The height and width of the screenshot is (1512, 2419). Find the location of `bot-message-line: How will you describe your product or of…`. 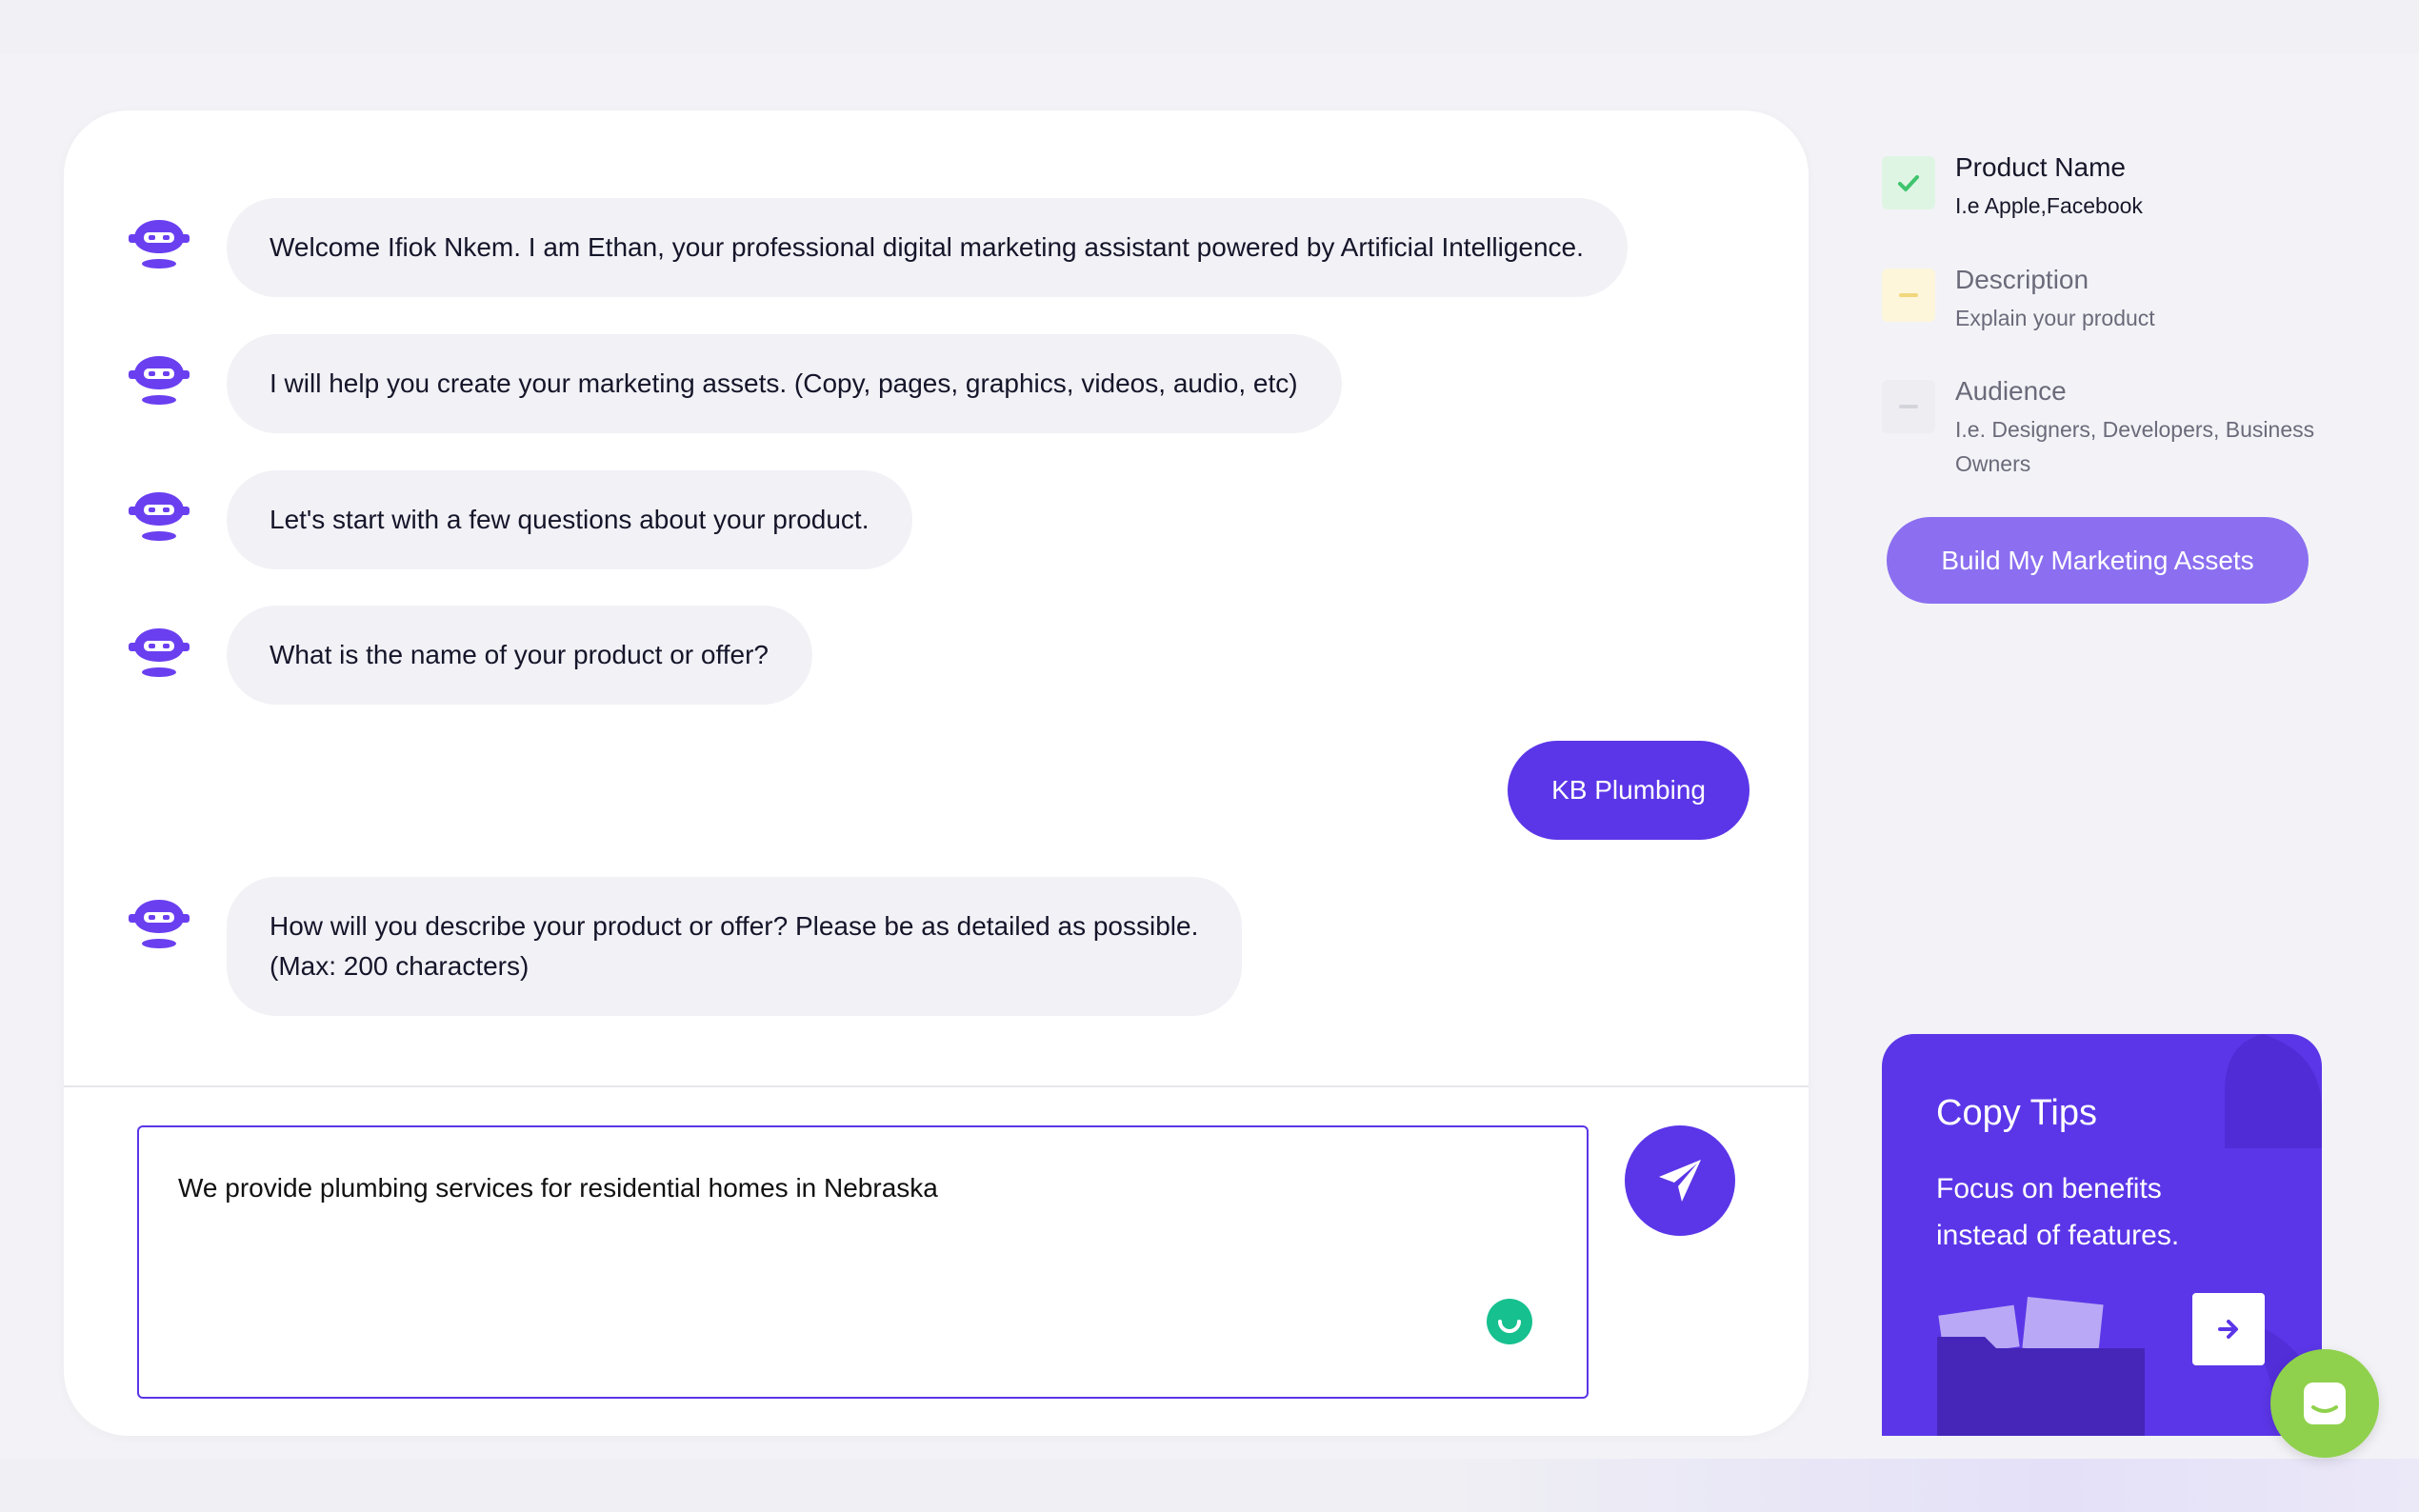

bot-message-line: How will you describe your product or of… is located at coordinates (734, 926).